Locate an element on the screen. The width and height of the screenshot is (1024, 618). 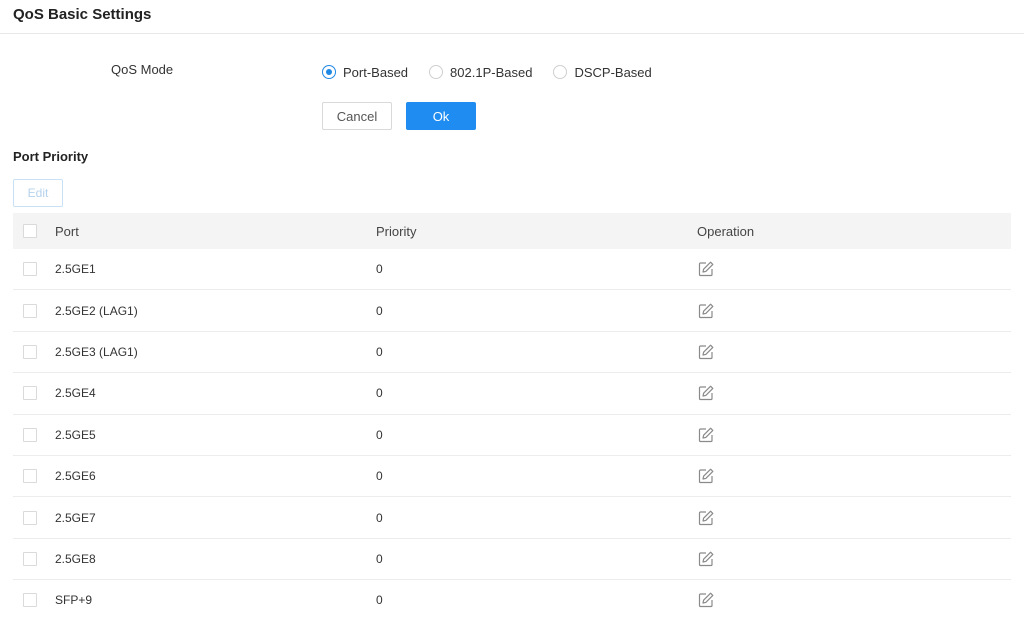
table-row: 2.5GE2 (LAG1) 0 is located at coordinates (512, 311).